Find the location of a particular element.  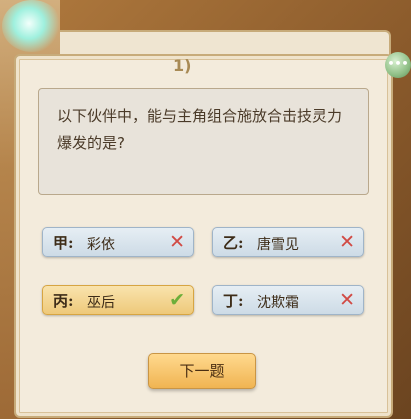

check-mark-icon: ✔ is located at coordinates (177, 300).